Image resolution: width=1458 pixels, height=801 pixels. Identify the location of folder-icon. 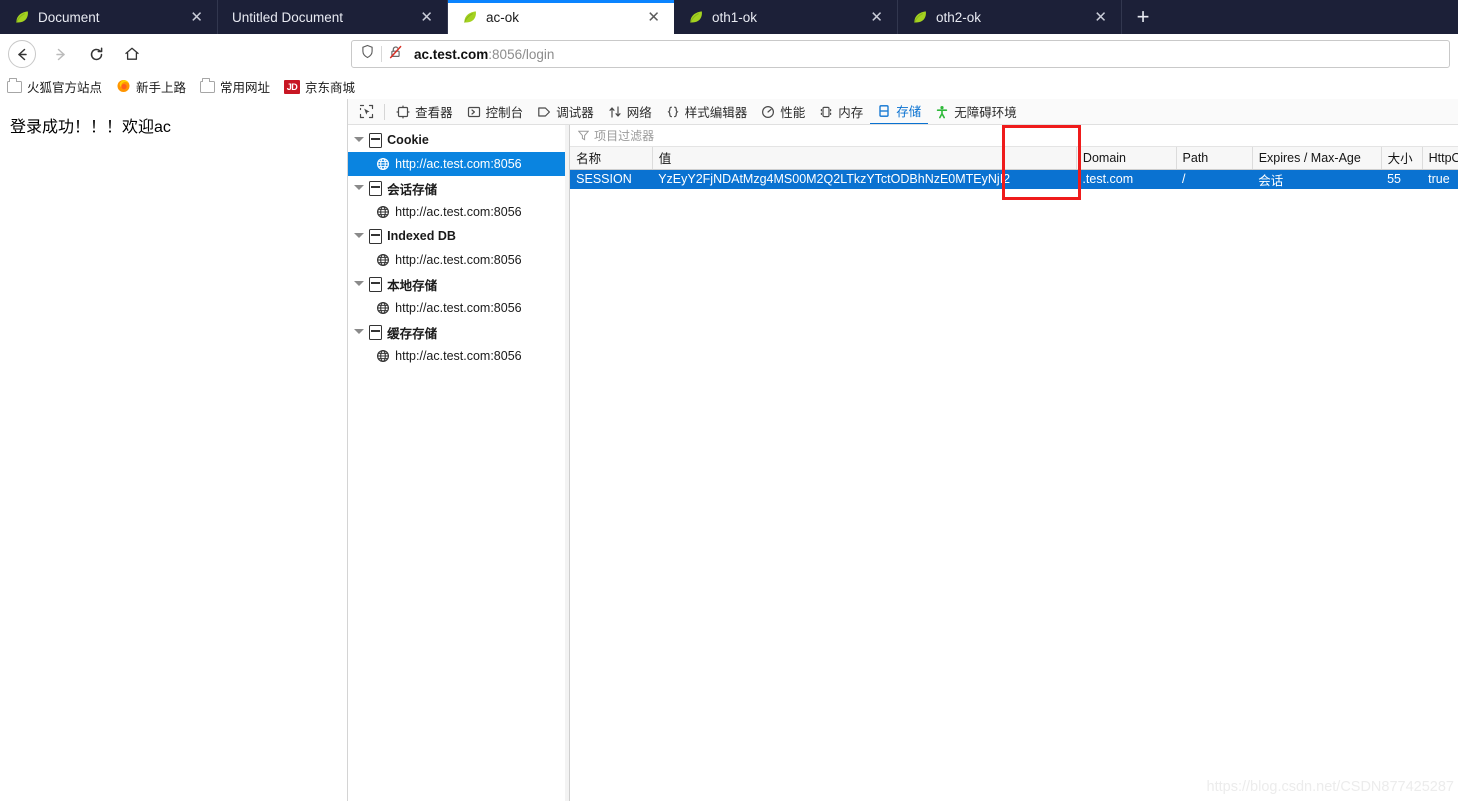
(14, 85).